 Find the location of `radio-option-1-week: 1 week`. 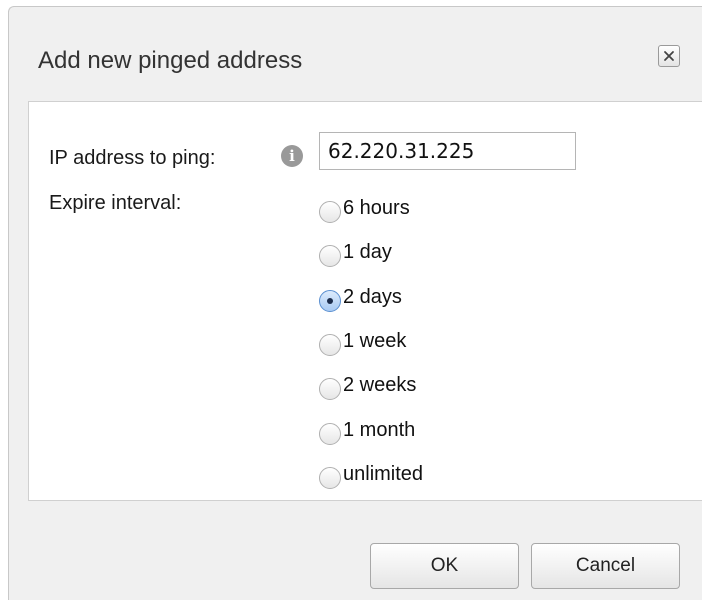

radio-option-1-week: 1 week is located at coordinates (362, 341).